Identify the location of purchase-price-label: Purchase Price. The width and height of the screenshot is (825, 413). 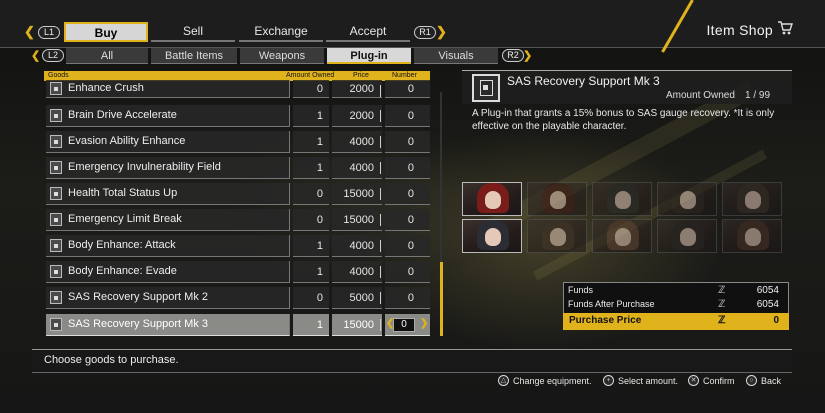
(605, 320).